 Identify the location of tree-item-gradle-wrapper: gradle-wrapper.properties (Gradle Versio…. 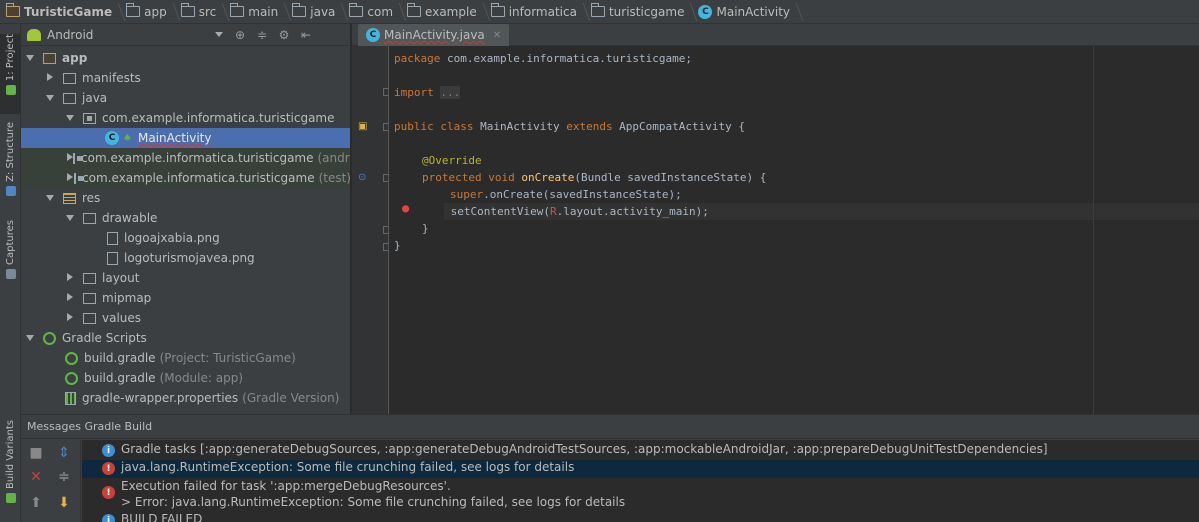
(185, 398).